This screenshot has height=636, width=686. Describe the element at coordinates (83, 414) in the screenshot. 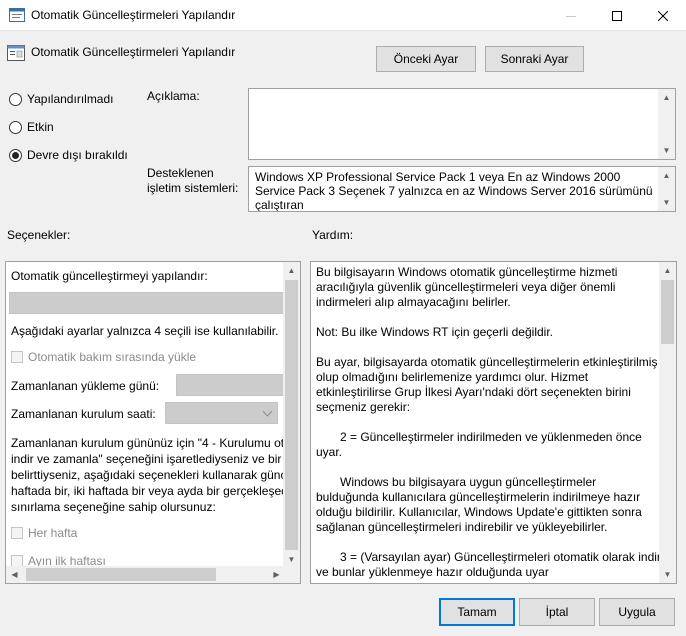

I see `install-time-label: Zamanlanan kurulum saati:` at that location.